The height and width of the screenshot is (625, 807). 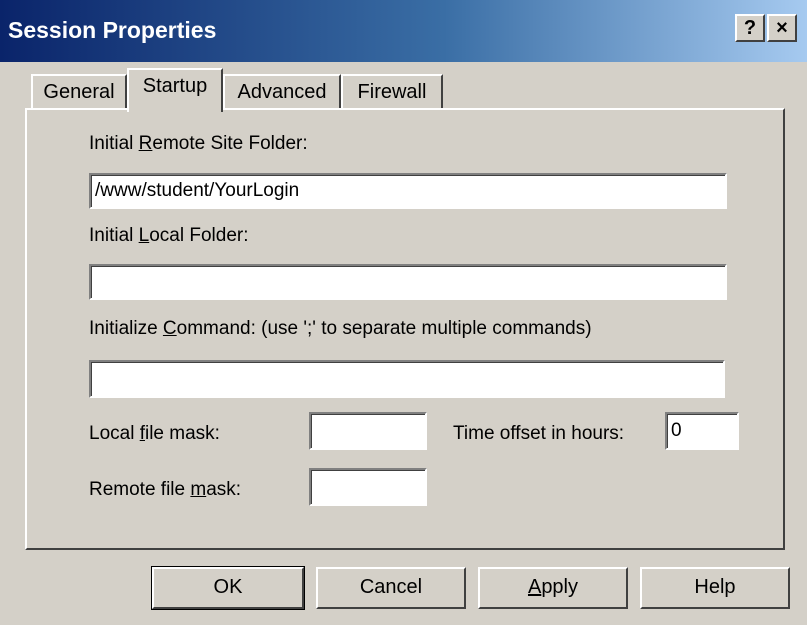 I want to click on local-folder-input, so click(x=408, y=282).